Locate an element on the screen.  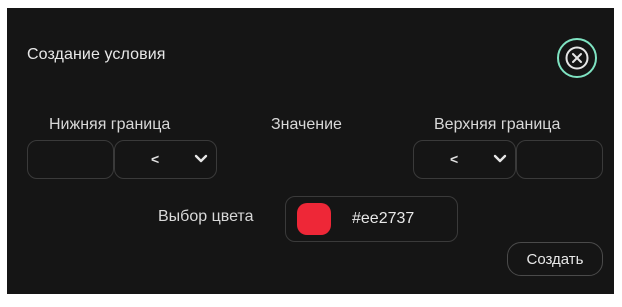
lower-bound-input is located at coordinates (70, 159).